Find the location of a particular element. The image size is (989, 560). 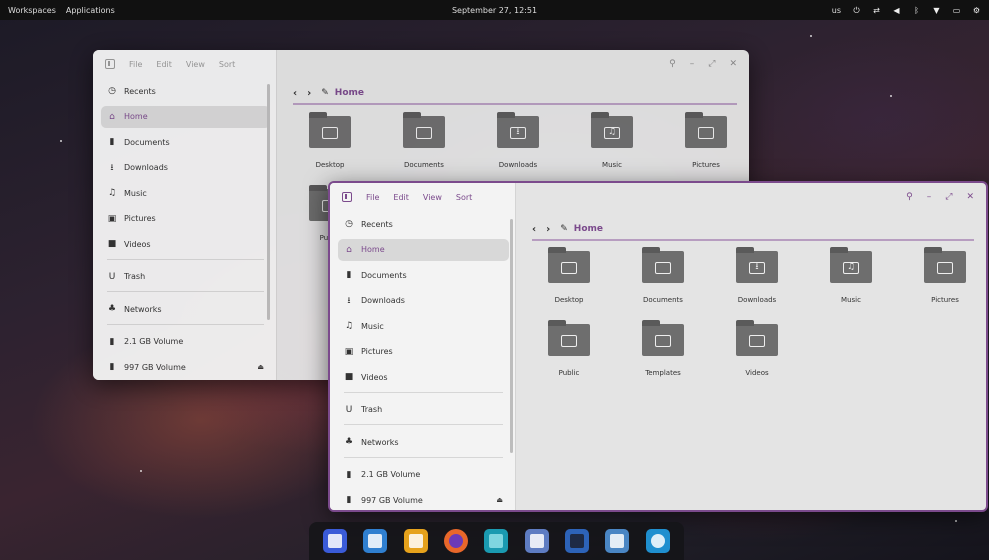

keyboard-layout-indicator: us is located at coordinates (836, 10).